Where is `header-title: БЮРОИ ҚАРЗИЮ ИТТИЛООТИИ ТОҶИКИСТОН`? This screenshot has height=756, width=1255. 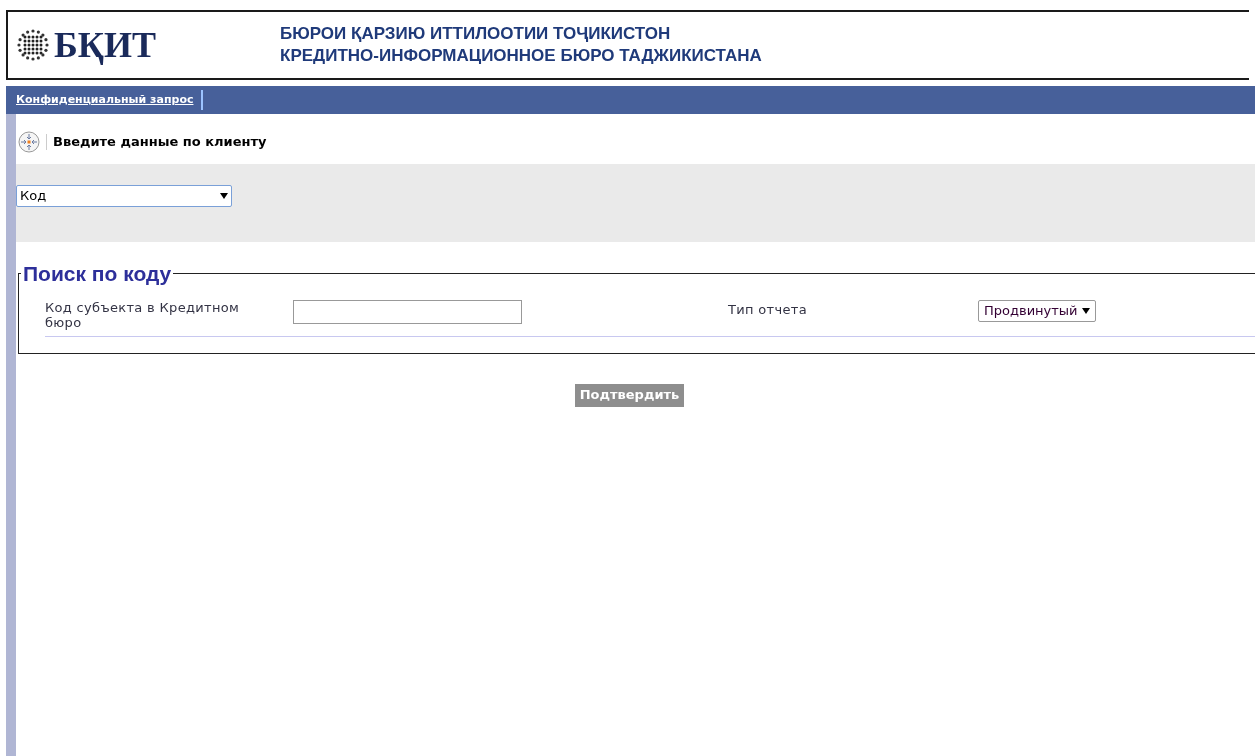
header-title: БЮРОИ ҚАРЗИЮ ИТТИЛООТИИ ТОҶИКИСТОН is located at coordinates (476, 34).